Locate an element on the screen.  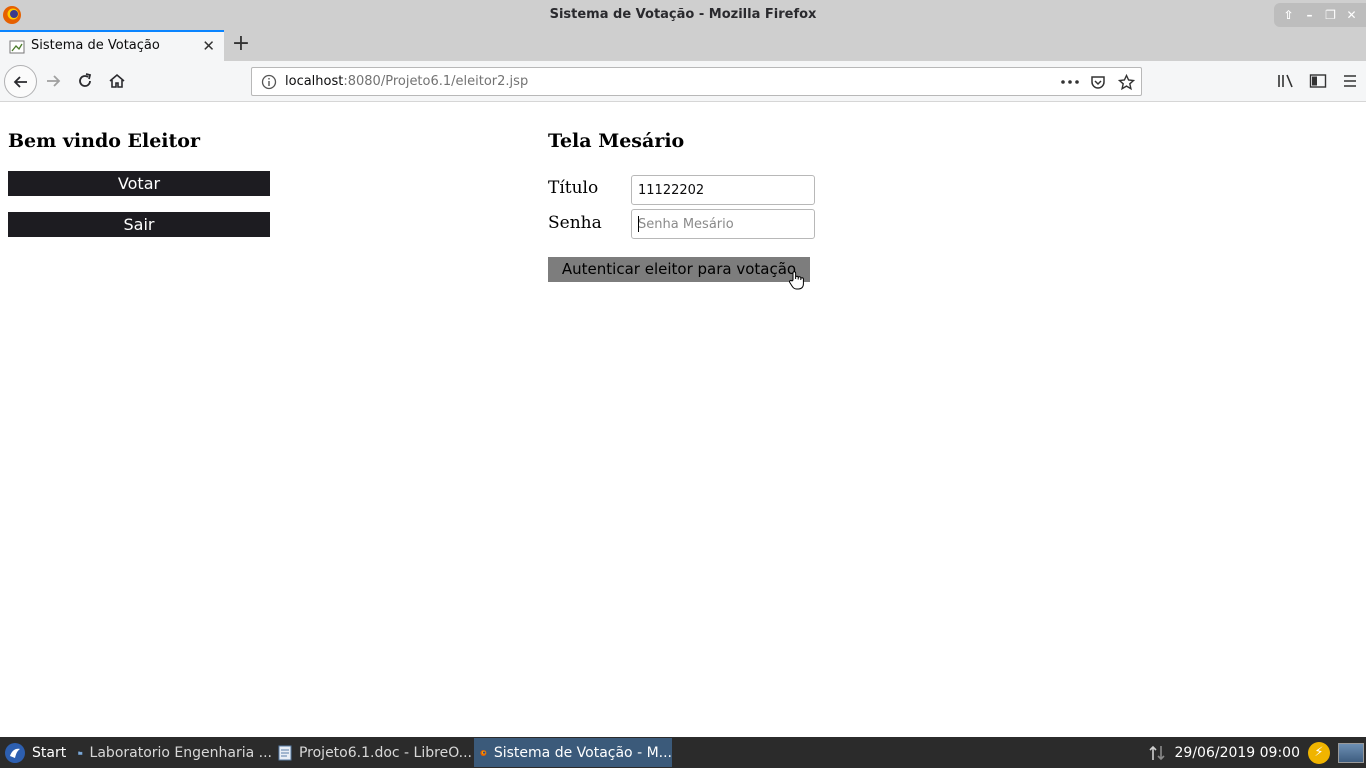
titulo-input is located at coordinates (723, 190).